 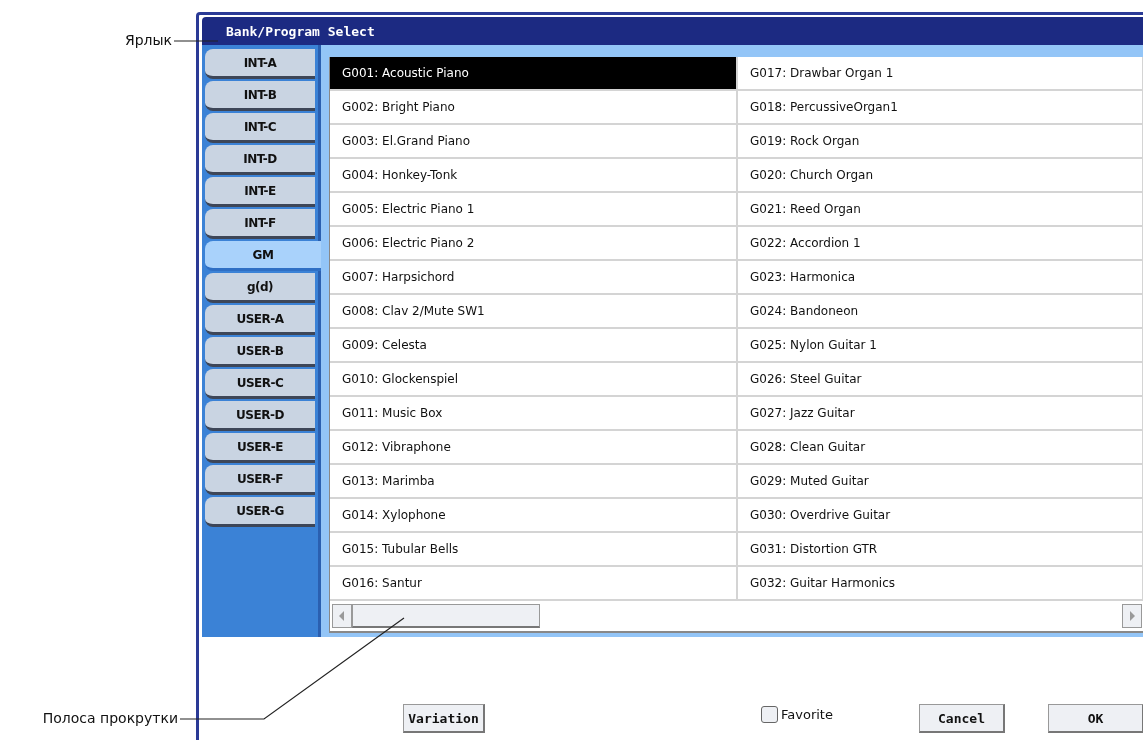 What do you see at coordinates (260, 192) in the screenshot?
I see `bank-tab: INT-E` at bounding box center [260, 192].